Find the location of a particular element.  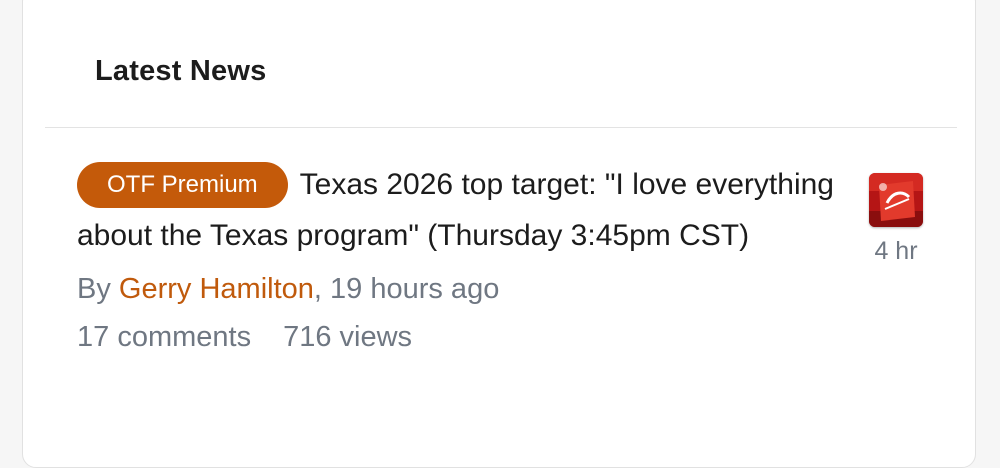

article-stats: 17 comments 716 views is located at coordinates (467, 337).